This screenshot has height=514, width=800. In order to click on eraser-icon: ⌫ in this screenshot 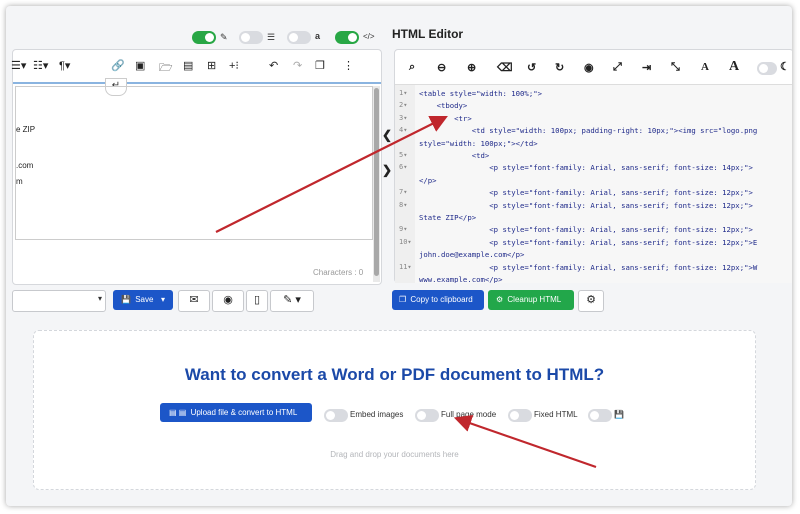, I will do `click(505, 67)`.